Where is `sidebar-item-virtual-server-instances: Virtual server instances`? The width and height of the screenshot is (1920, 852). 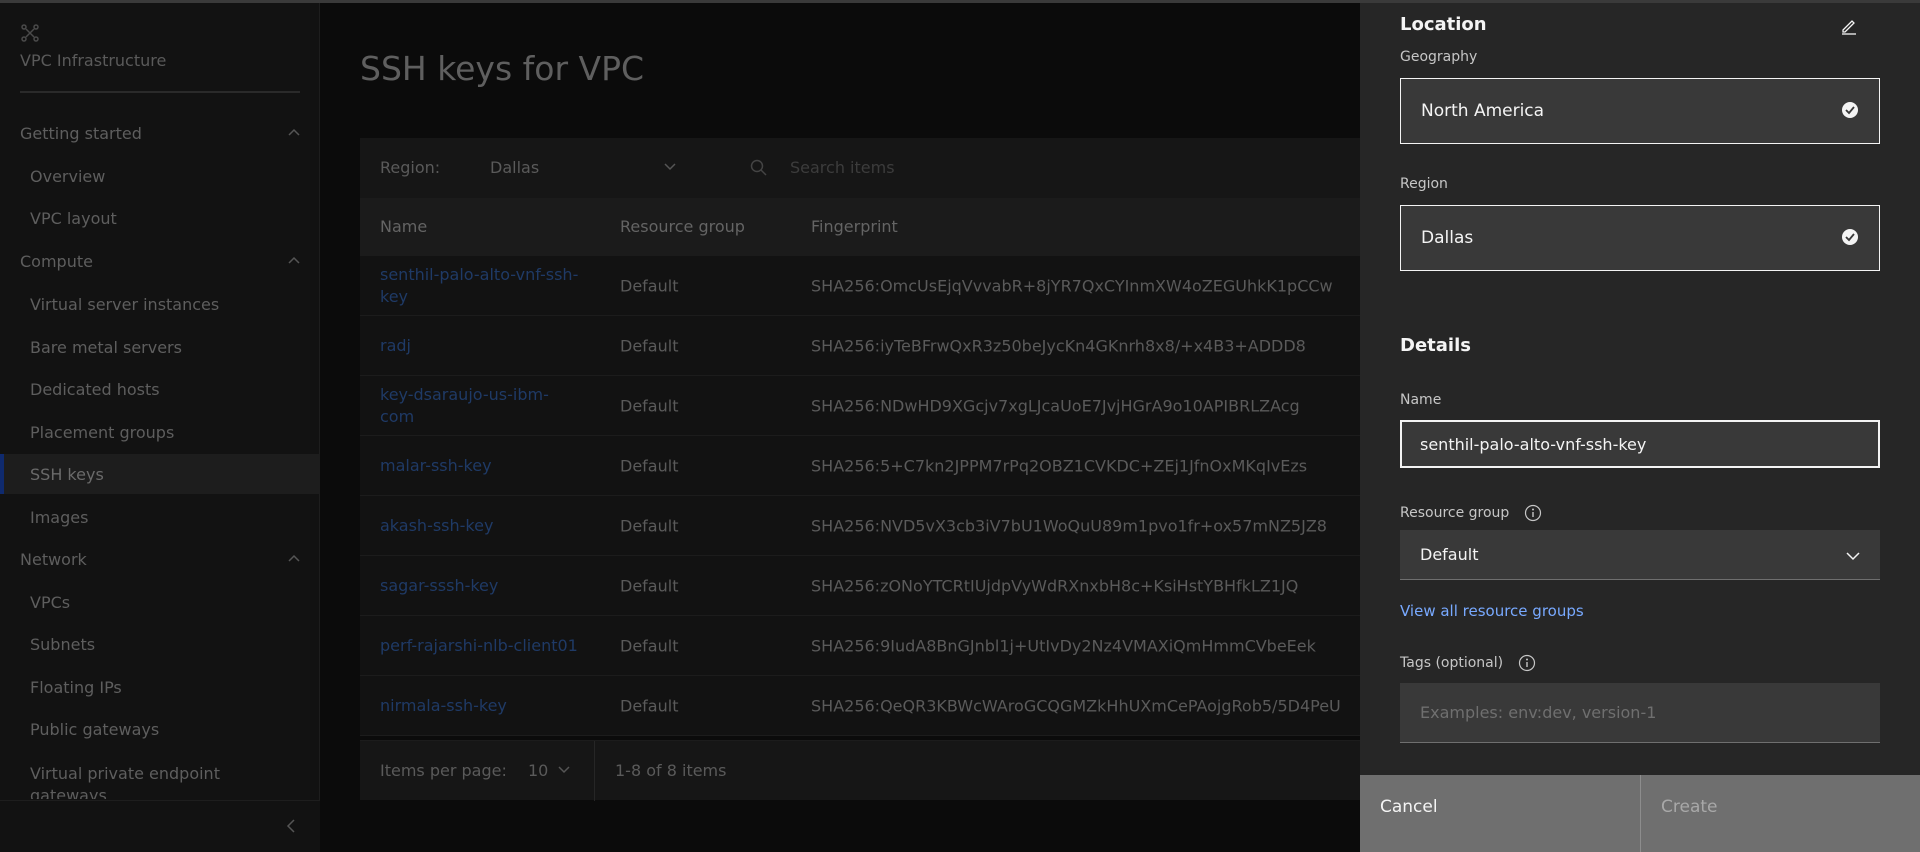
sidebar-item-virtual-server-instances: Virtual server instances is located at coordinates (160, 304).